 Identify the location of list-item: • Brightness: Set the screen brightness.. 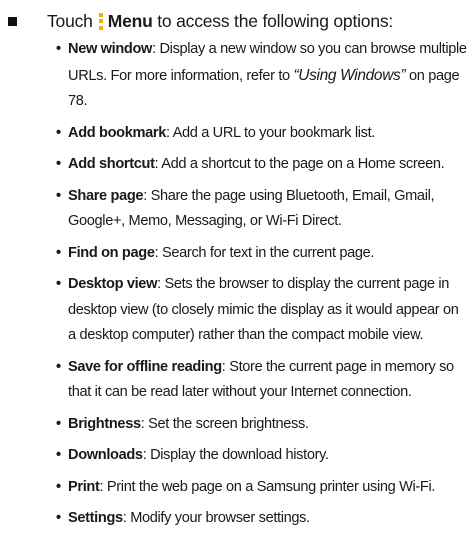
(262, 425).